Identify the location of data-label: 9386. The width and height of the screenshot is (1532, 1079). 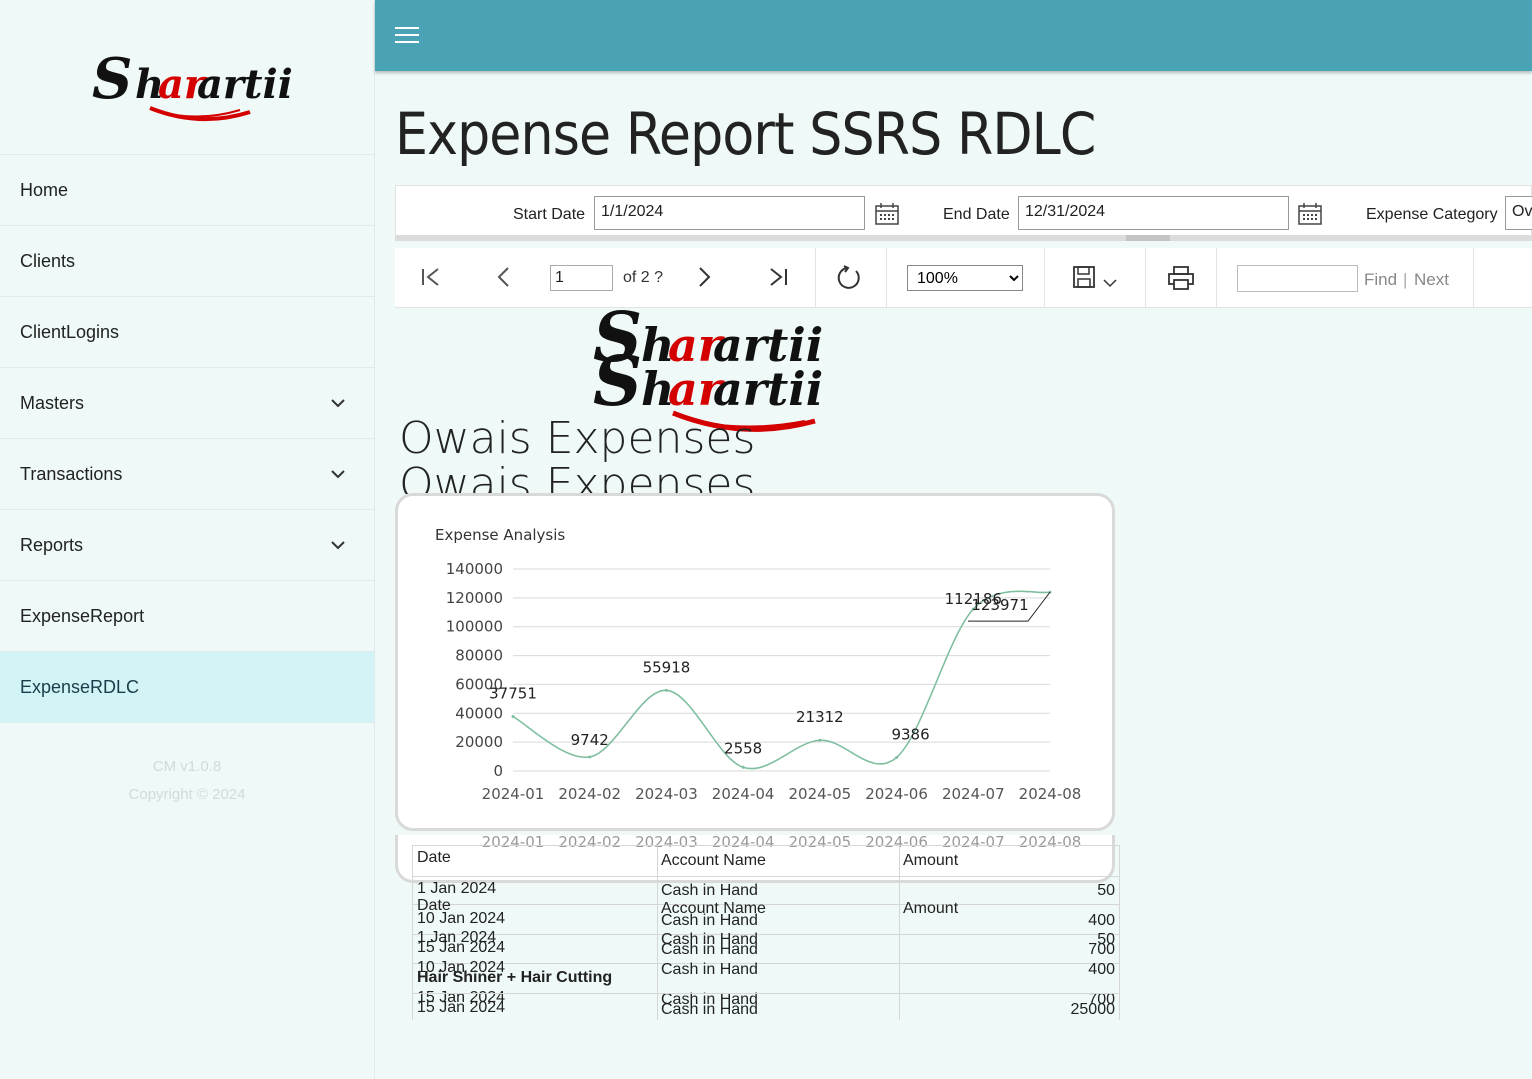
(910, 734).